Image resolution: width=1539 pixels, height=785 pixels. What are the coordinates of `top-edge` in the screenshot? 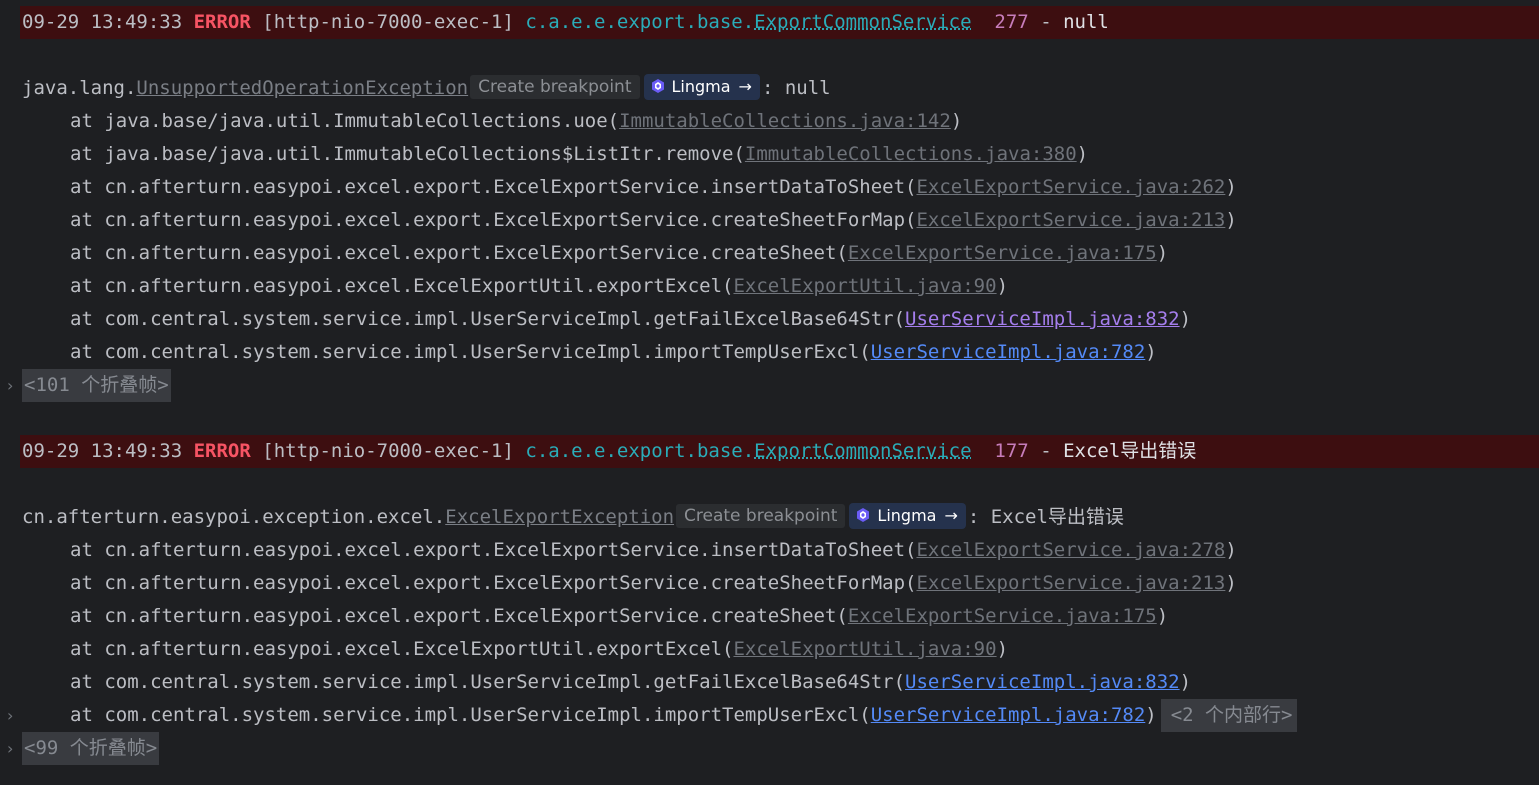 It's located at (779, 2).